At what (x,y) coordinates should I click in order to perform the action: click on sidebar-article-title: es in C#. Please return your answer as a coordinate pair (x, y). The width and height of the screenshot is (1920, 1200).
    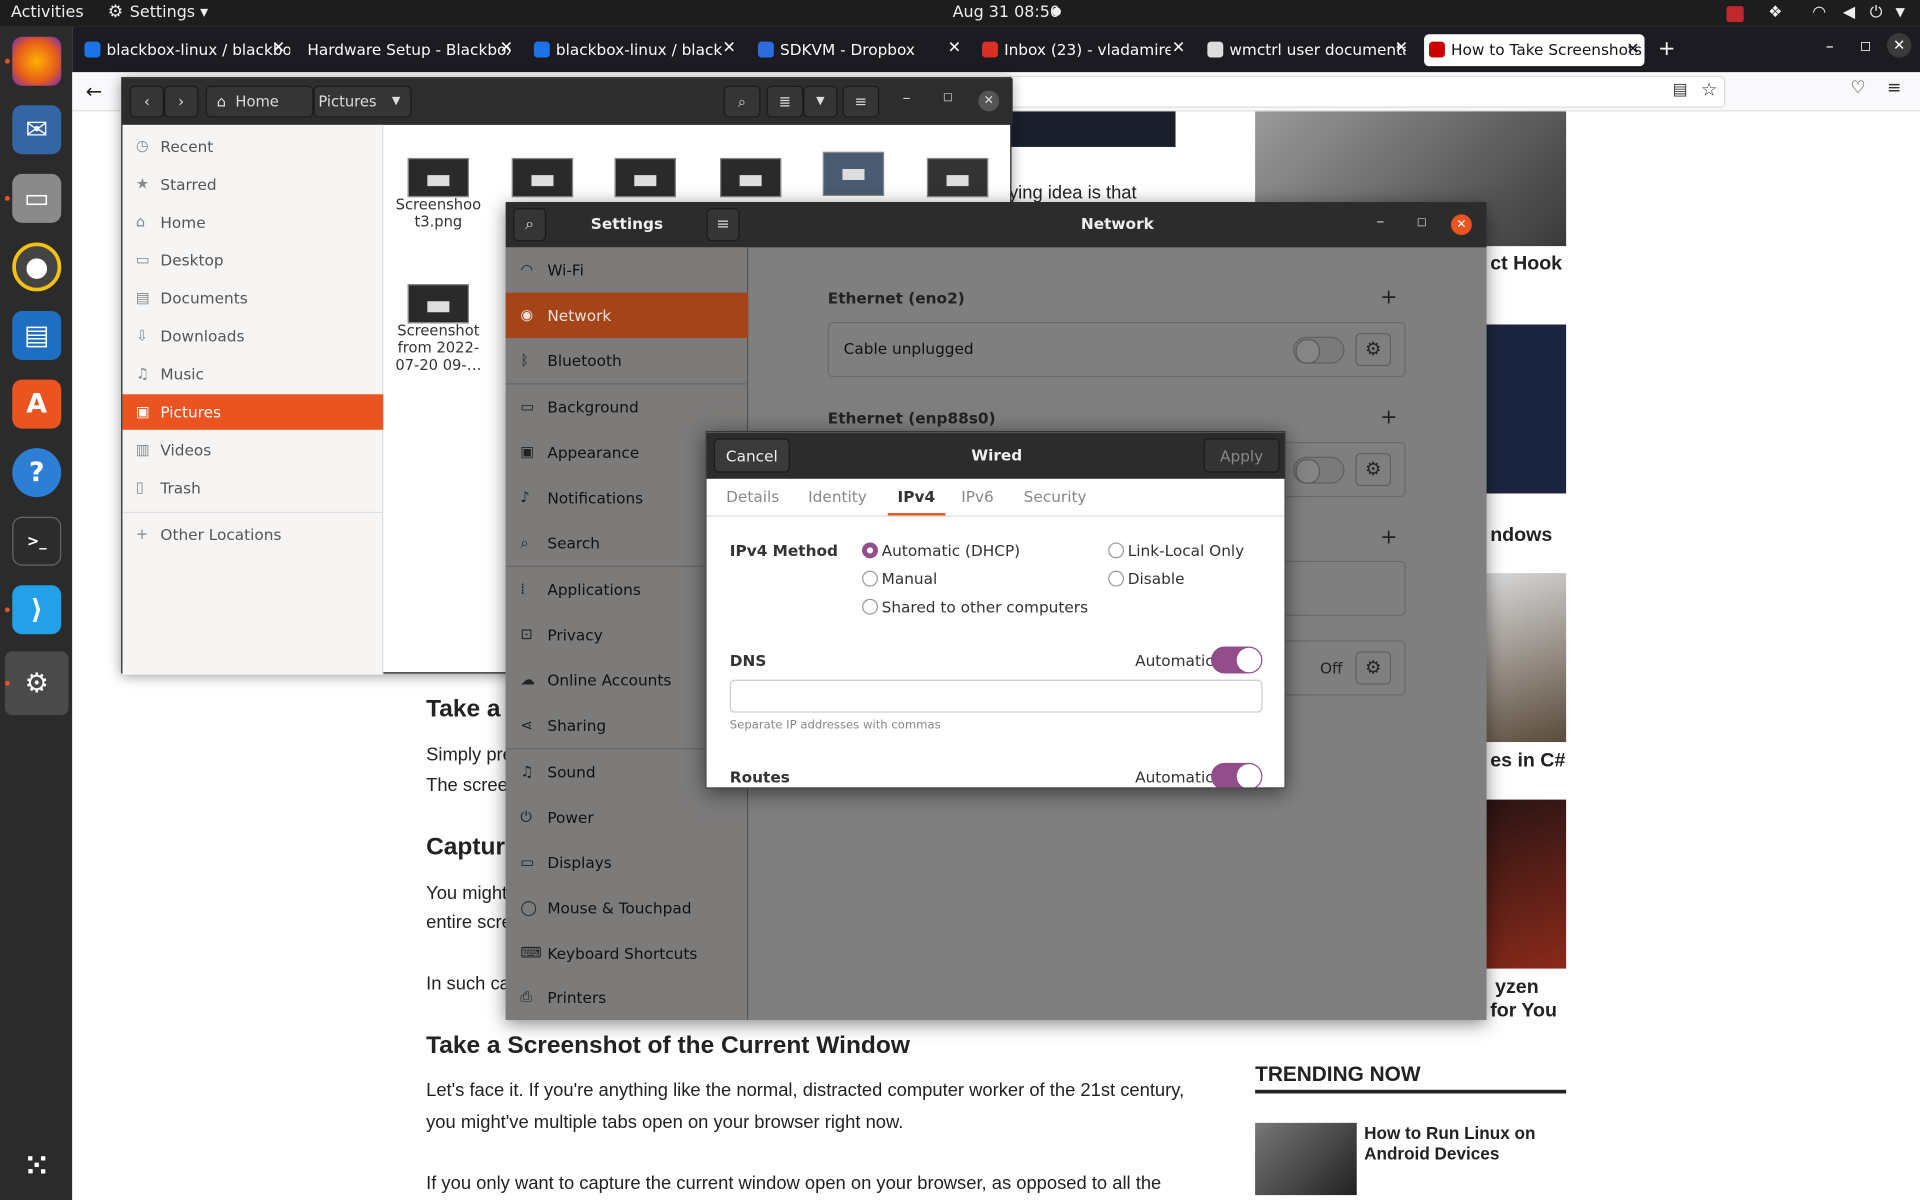
    Looking at the image, I should click on (1527, 762).